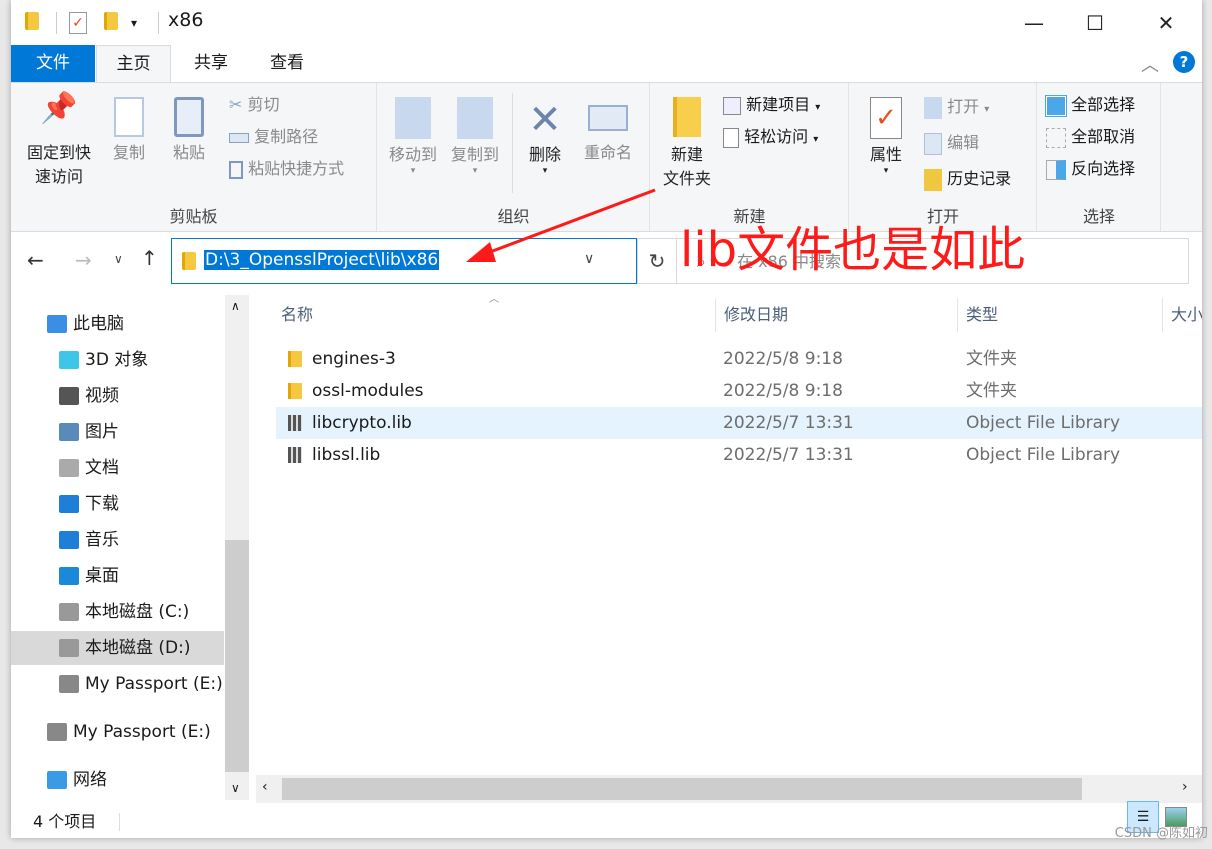 Image resolution: width=1212 pixels, height=849 pixels. Describe the element at coordinates (561, 225) in the screenshot. I see `annotation-arrow` at that location.